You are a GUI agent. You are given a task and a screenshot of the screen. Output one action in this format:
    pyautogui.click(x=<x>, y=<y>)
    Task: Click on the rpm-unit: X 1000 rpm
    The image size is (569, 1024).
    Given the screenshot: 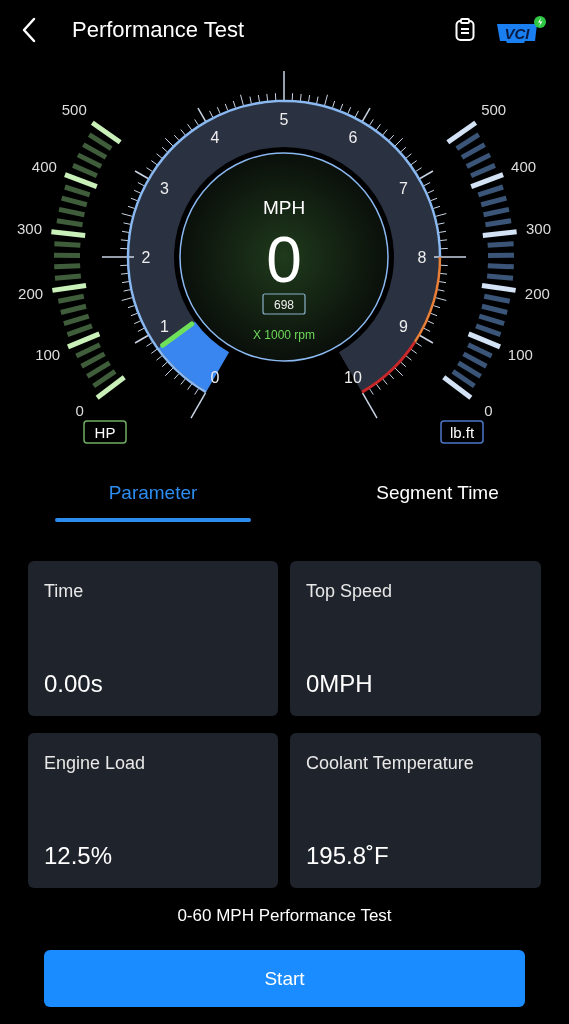 What is the action you would take?
    pyautogui.click(x=284, y=335)
    